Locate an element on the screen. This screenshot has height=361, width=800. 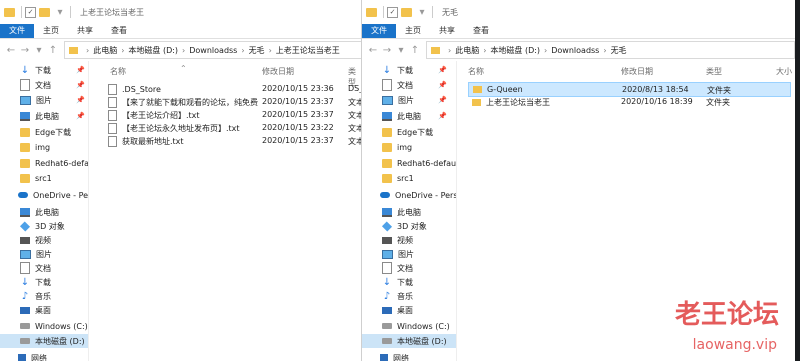
picture-icon is located at coordinates (25, 254).